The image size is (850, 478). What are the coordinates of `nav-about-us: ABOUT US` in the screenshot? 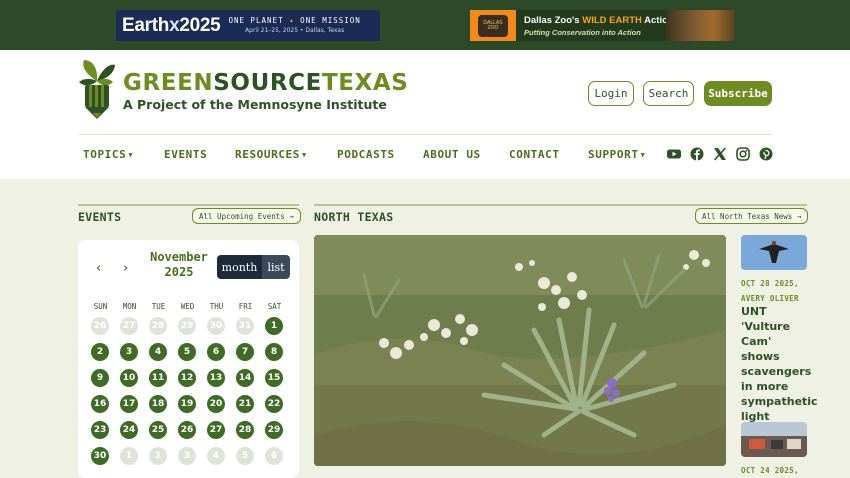 It's located at (452, 154).